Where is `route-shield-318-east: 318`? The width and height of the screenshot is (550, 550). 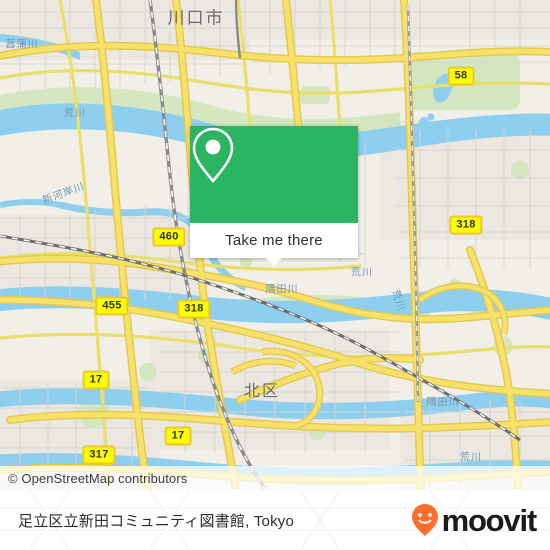
route-shield-318-east: 318 is located at coordinates (466, 225).